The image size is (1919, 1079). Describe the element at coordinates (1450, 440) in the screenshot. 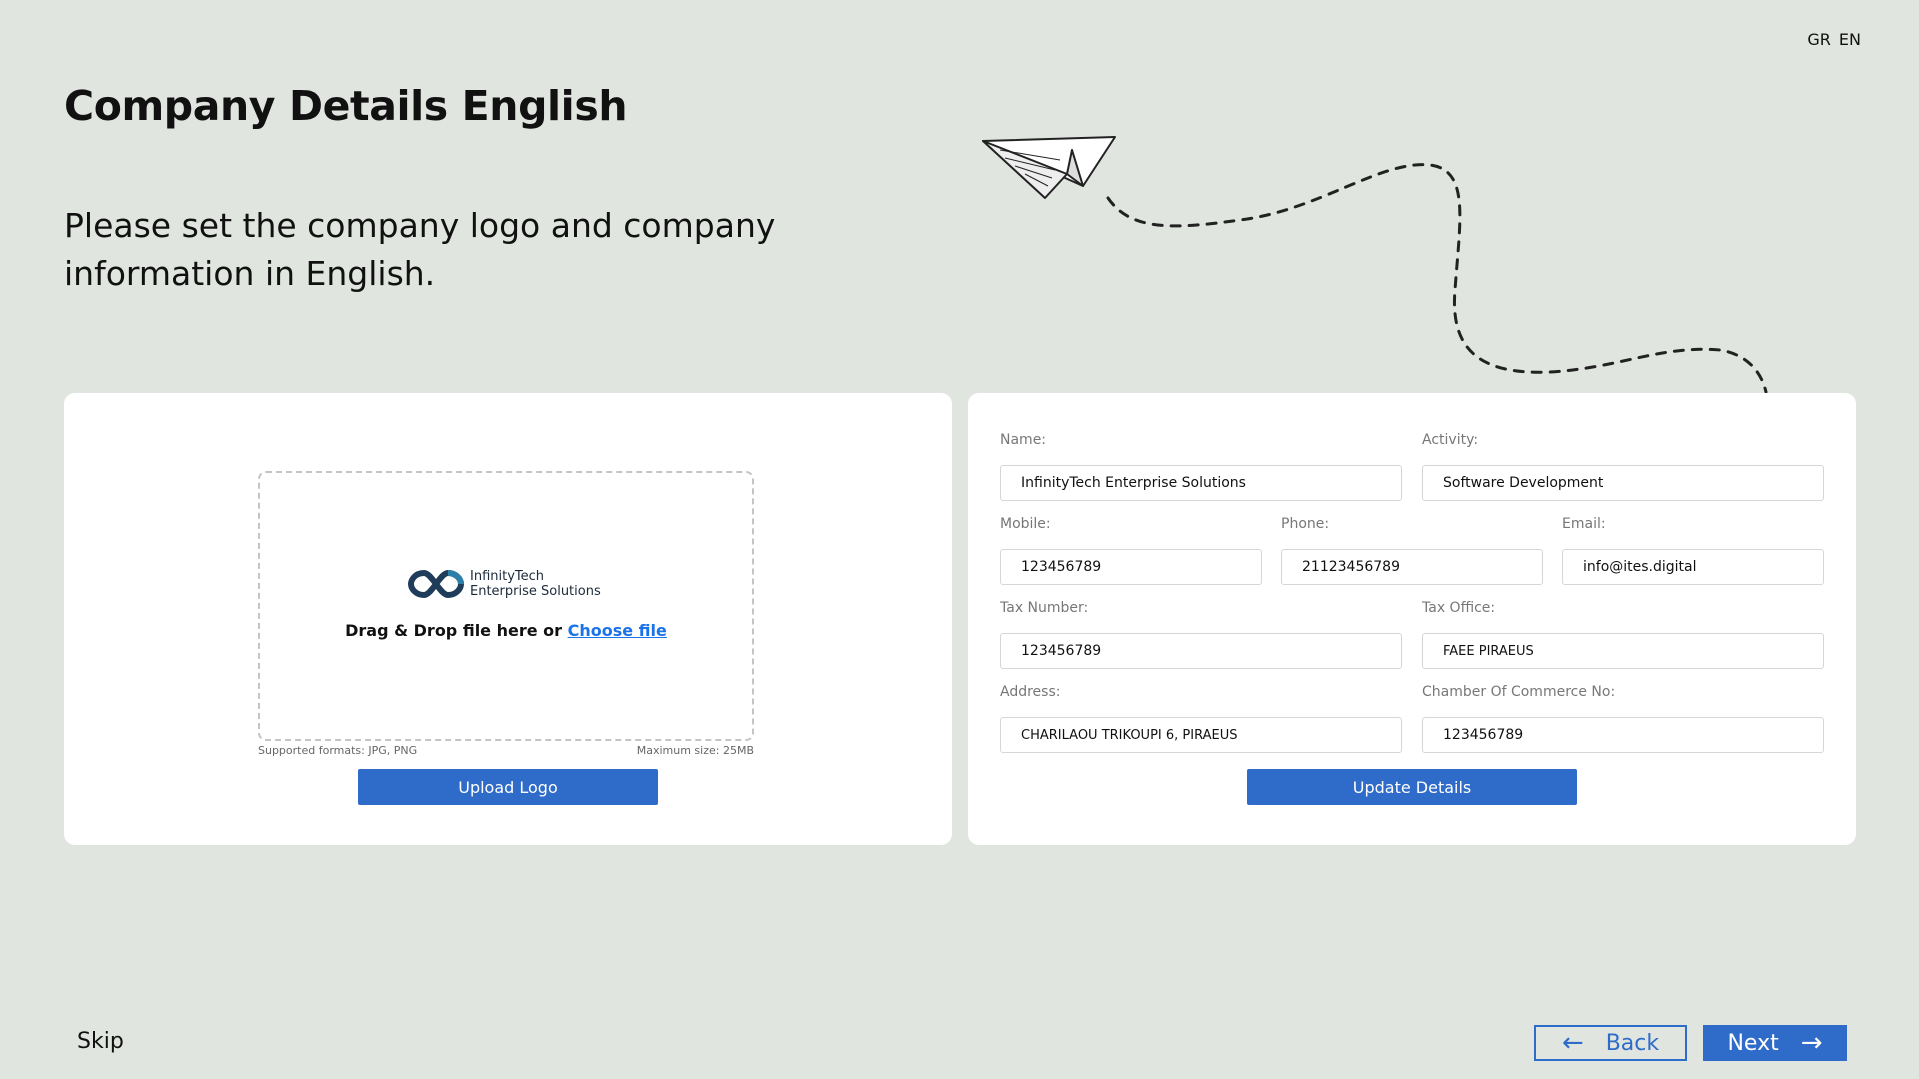

I see `activity-label: Activity:` at that location.